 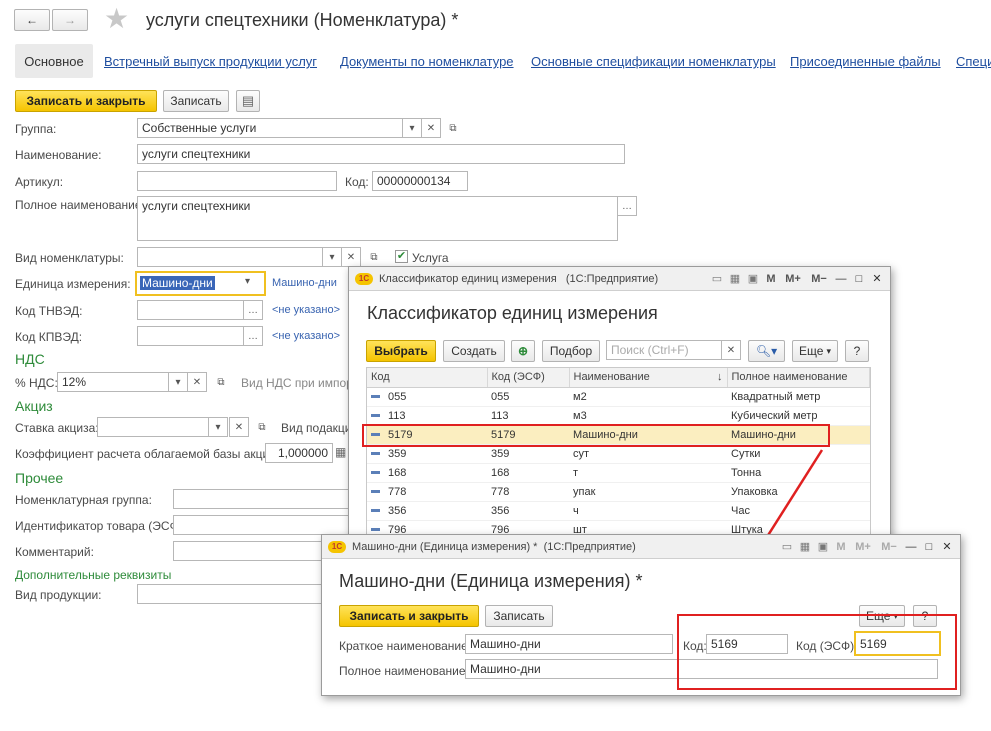 I want to click on unit-fullname-label: Полное наименование:, so click(x=404, y=671).